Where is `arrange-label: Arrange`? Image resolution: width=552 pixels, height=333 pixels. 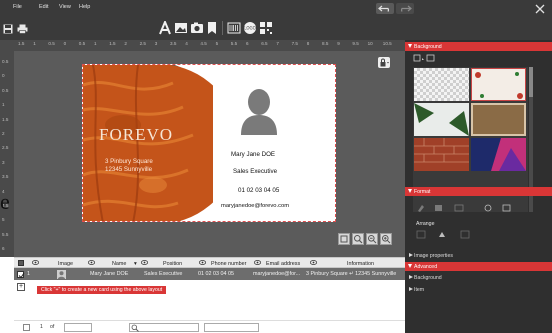
arrange-label: Arrange is located at coordinates (425, 224).